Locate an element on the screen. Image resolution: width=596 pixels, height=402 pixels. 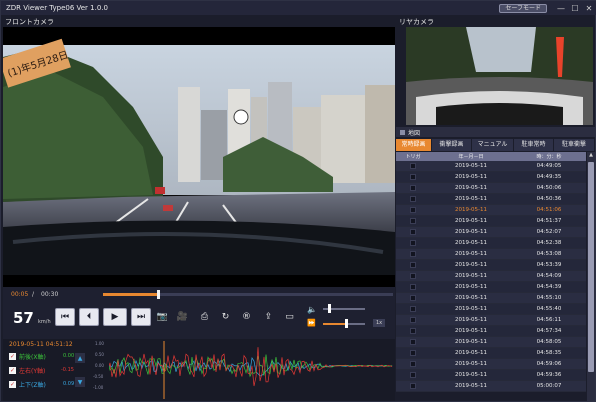
table-row: 2019-05-11 04:49:35 is located at coordinates (491, 177).